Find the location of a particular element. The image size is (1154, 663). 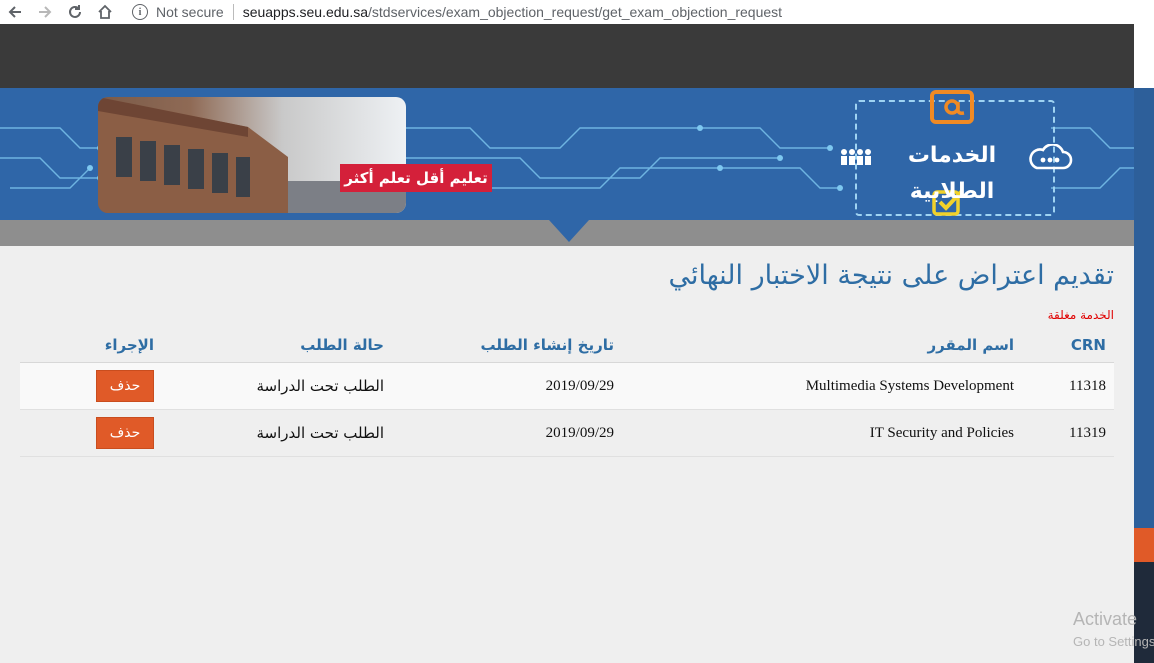

services-title: الخدمات الطلابية is located at coordinates (952, 173).